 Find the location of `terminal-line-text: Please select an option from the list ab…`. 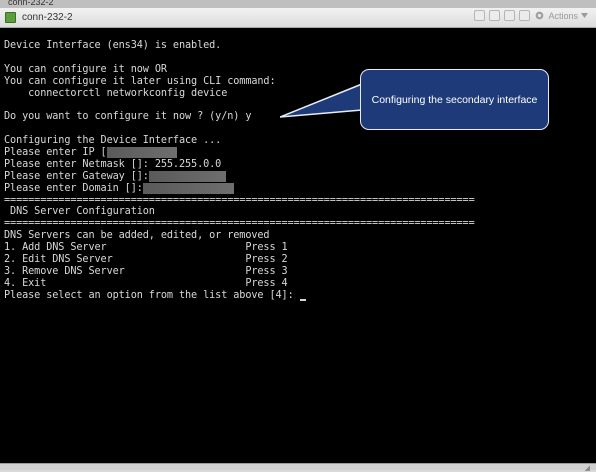

terminal-line-text: Please select an option from the list ab… is located at coordinates (152, 295).